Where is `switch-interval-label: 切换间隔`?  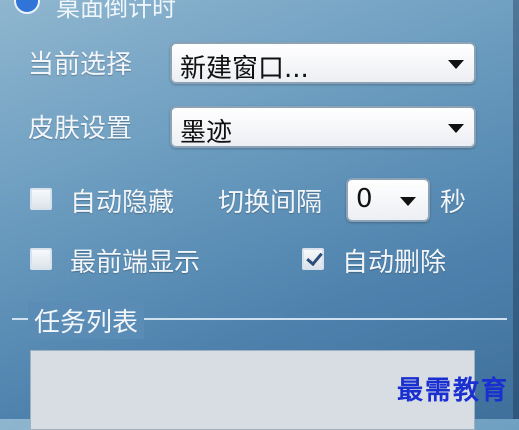
switch-interval-label: 切换间隔 is located at coordinates (270, 203).